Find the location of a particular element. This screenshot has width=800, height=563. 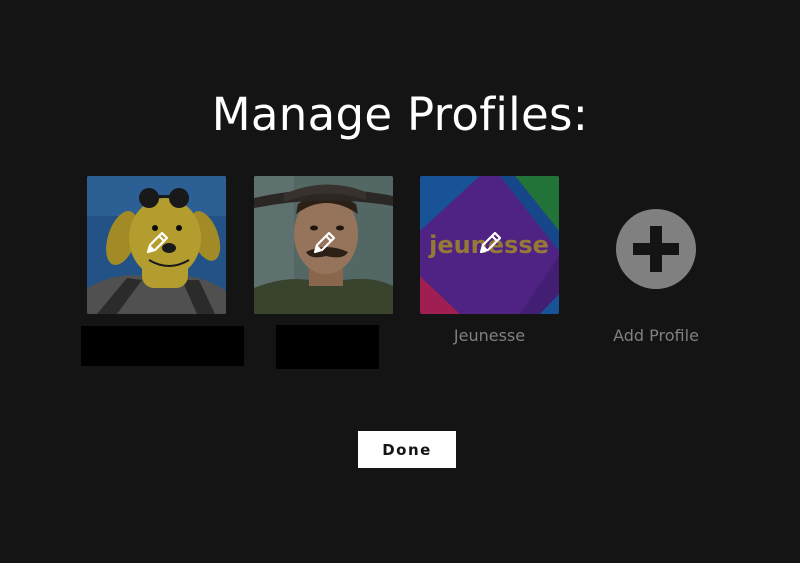

done-button: Done is located at coordinates (407, 449).